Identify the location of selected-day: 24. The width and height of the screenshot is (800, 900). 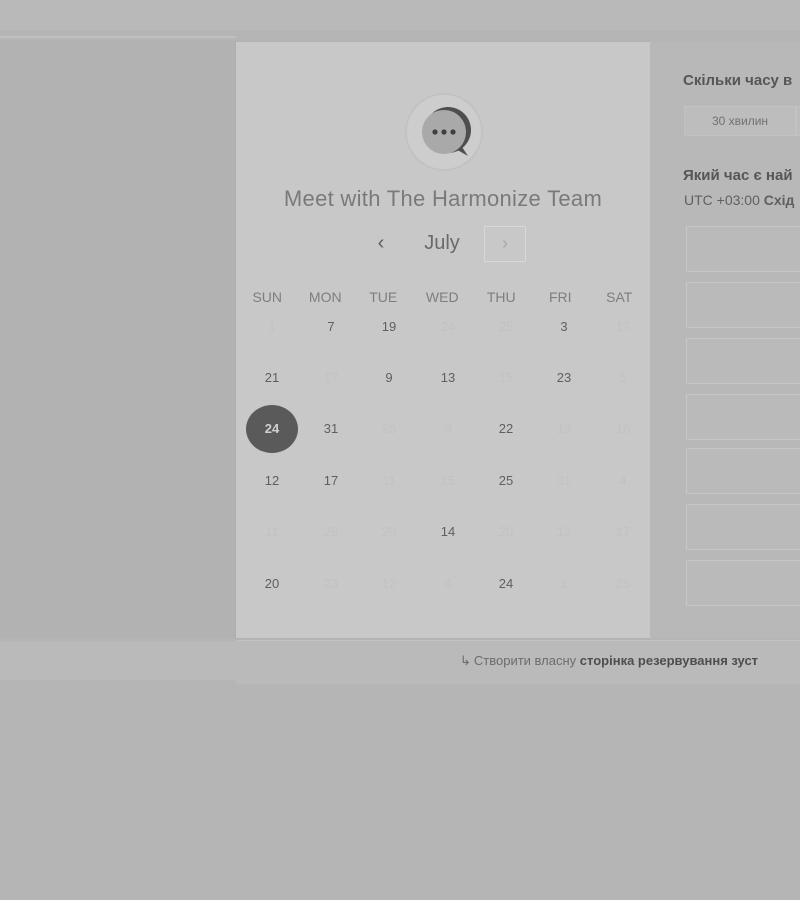
(272, 429).